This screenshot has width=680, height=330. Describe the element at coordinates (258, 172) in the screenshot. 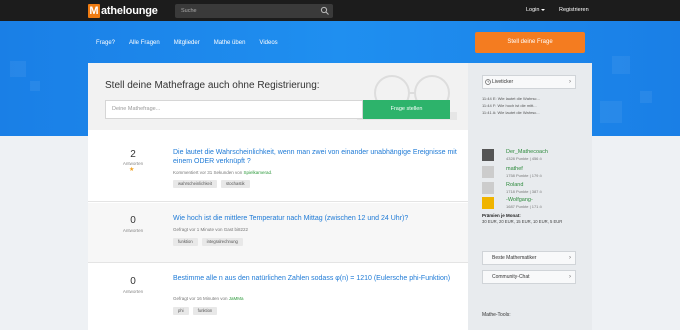

I see `meta-user: Spielkamerad` at that location.